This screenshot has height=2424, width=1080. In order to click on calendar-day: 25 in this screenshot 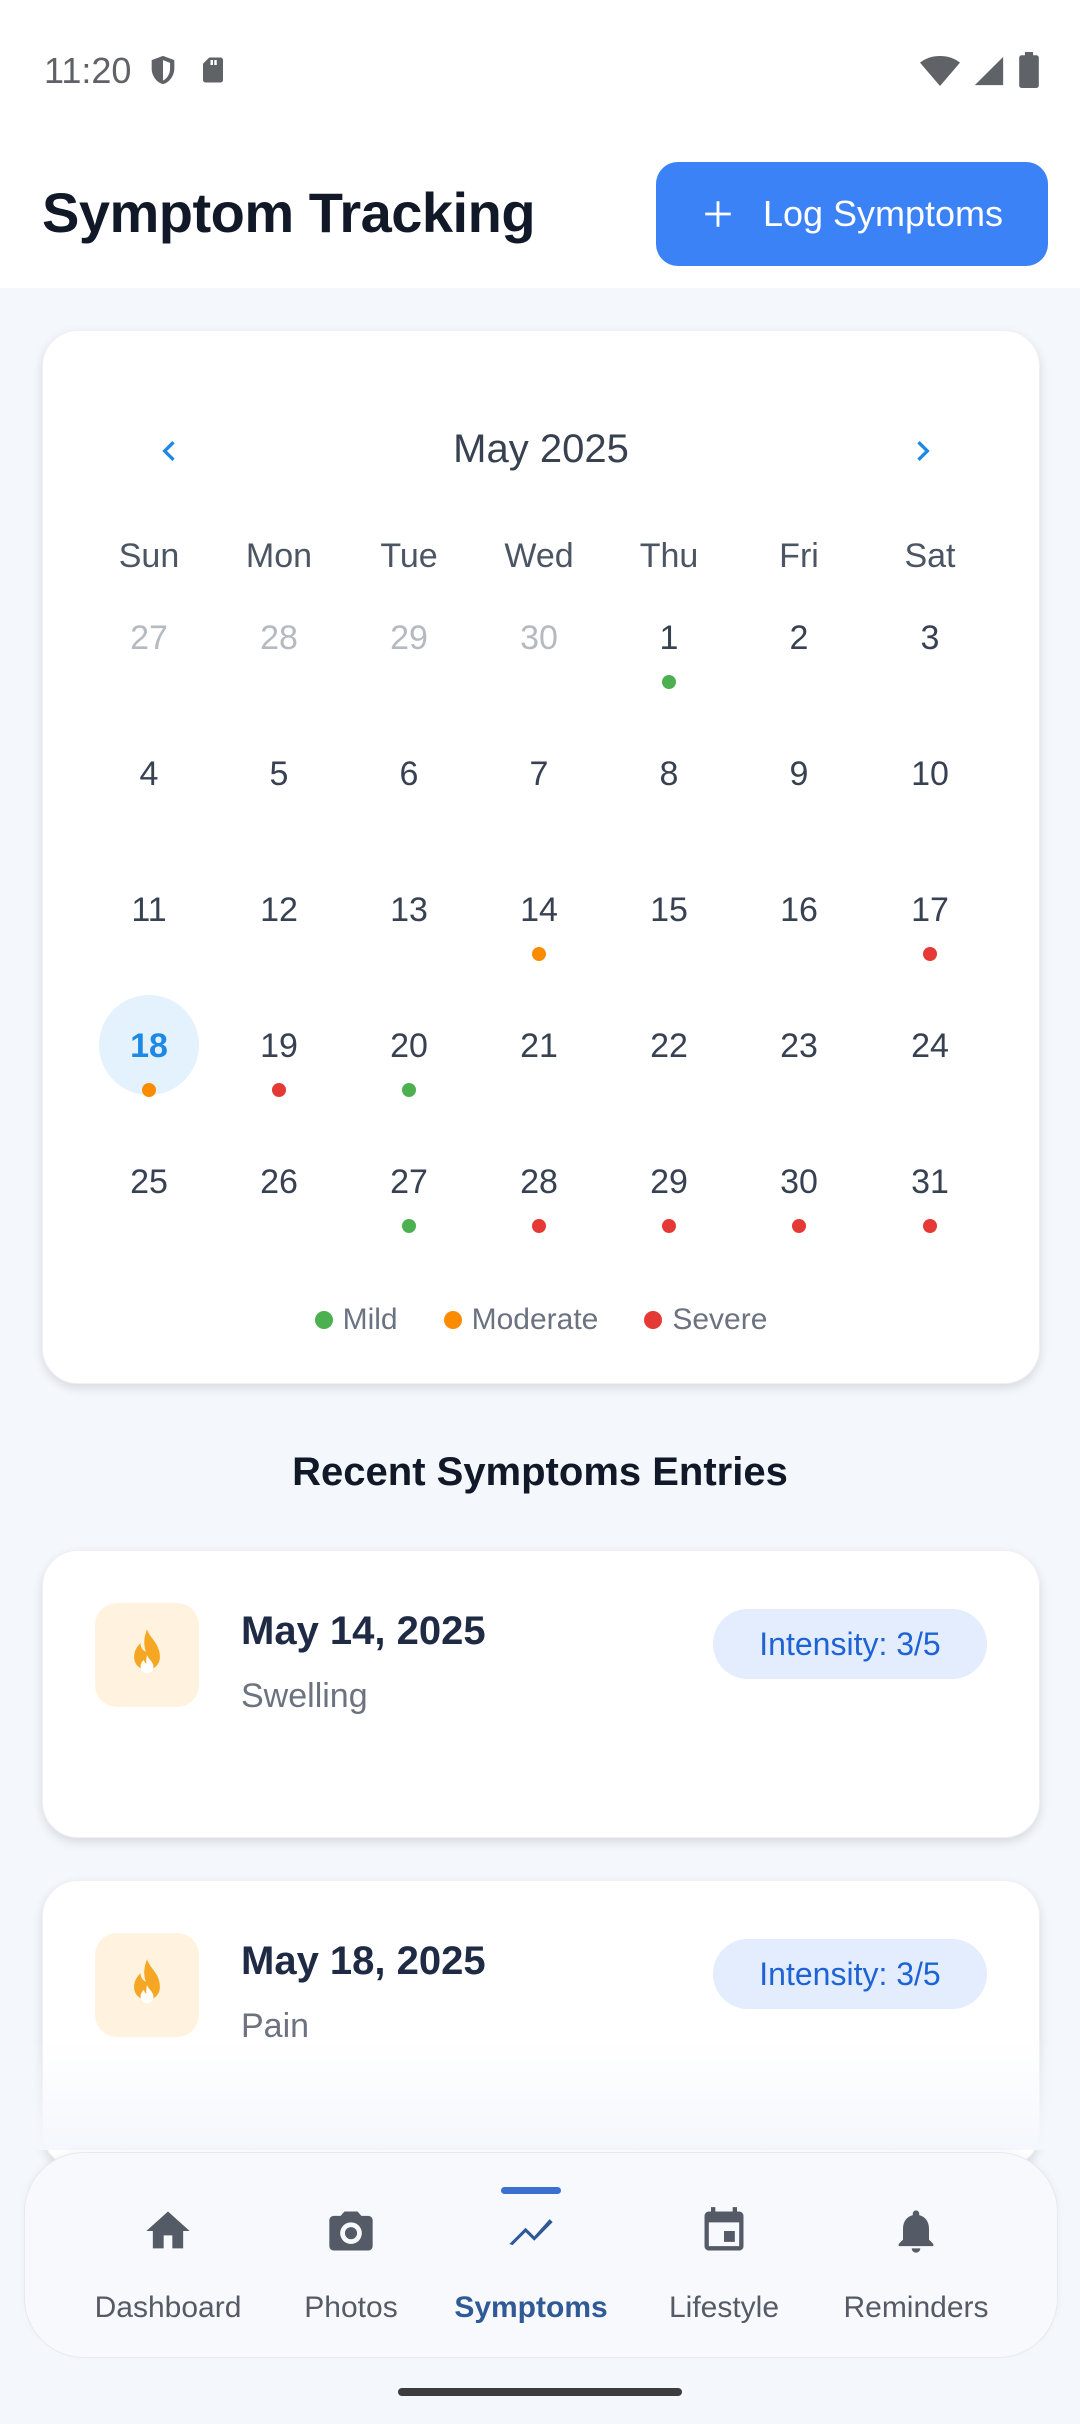, I will do `click(149, 1215)`.